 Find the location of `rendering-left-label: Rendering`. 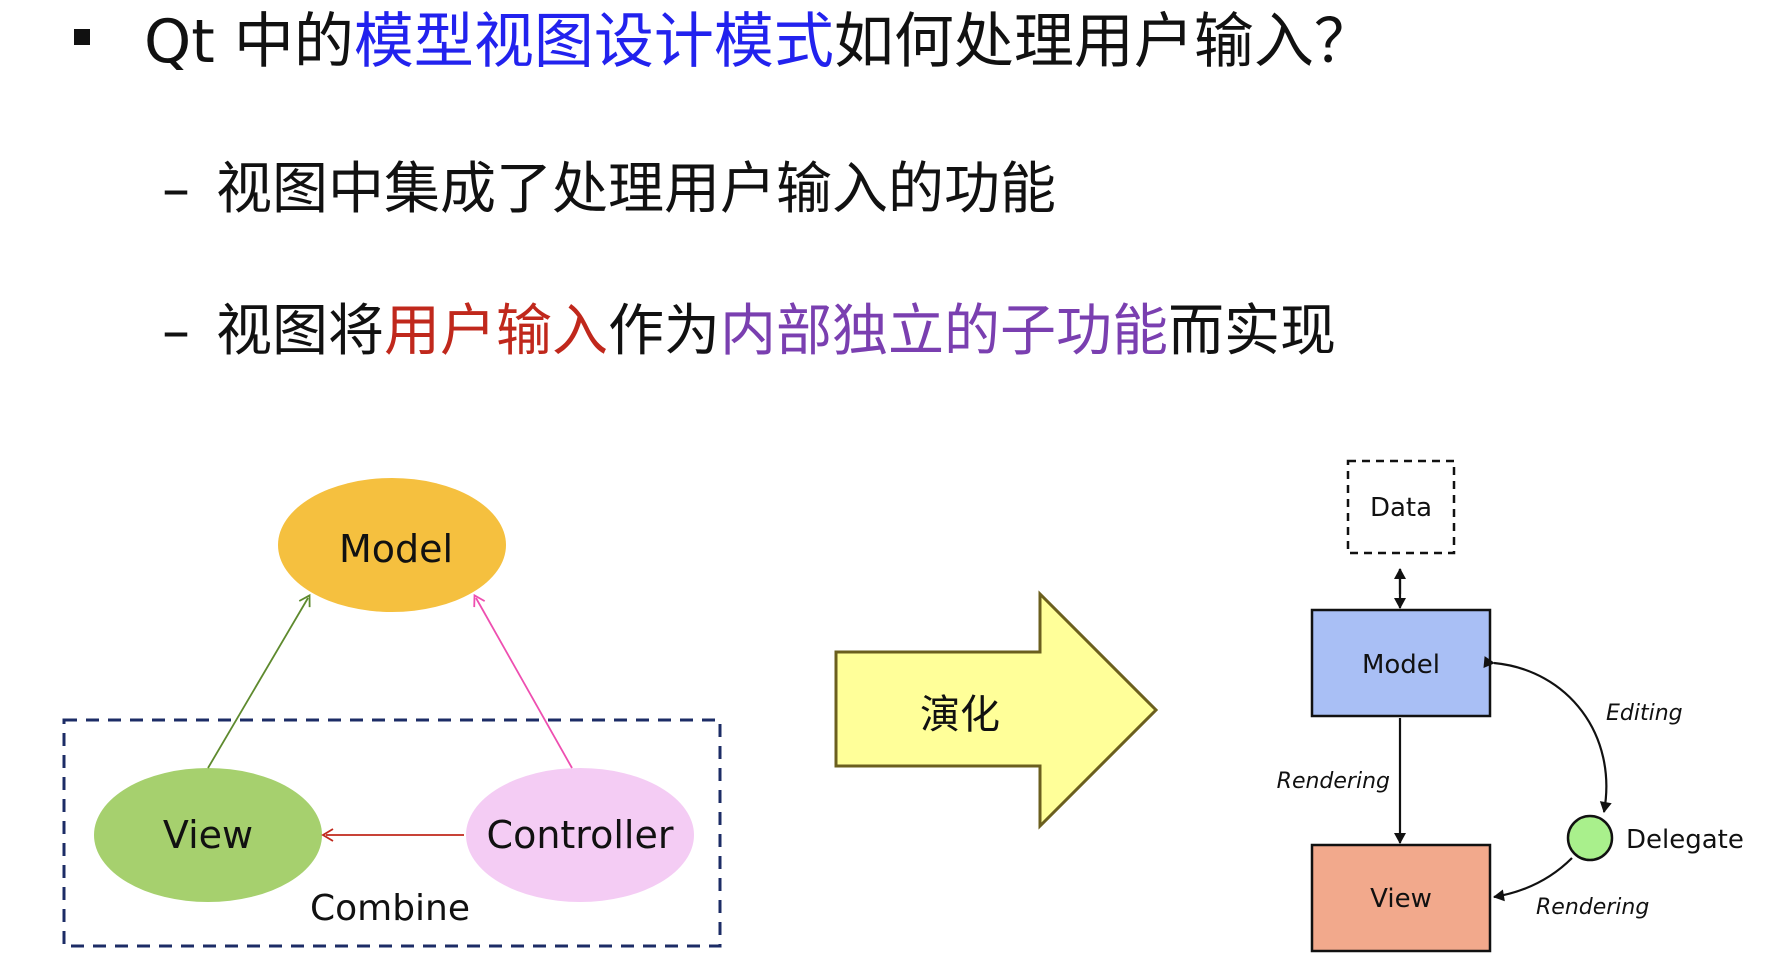

rendering-left-label: Rendering is located at coordinates (1333, 781).